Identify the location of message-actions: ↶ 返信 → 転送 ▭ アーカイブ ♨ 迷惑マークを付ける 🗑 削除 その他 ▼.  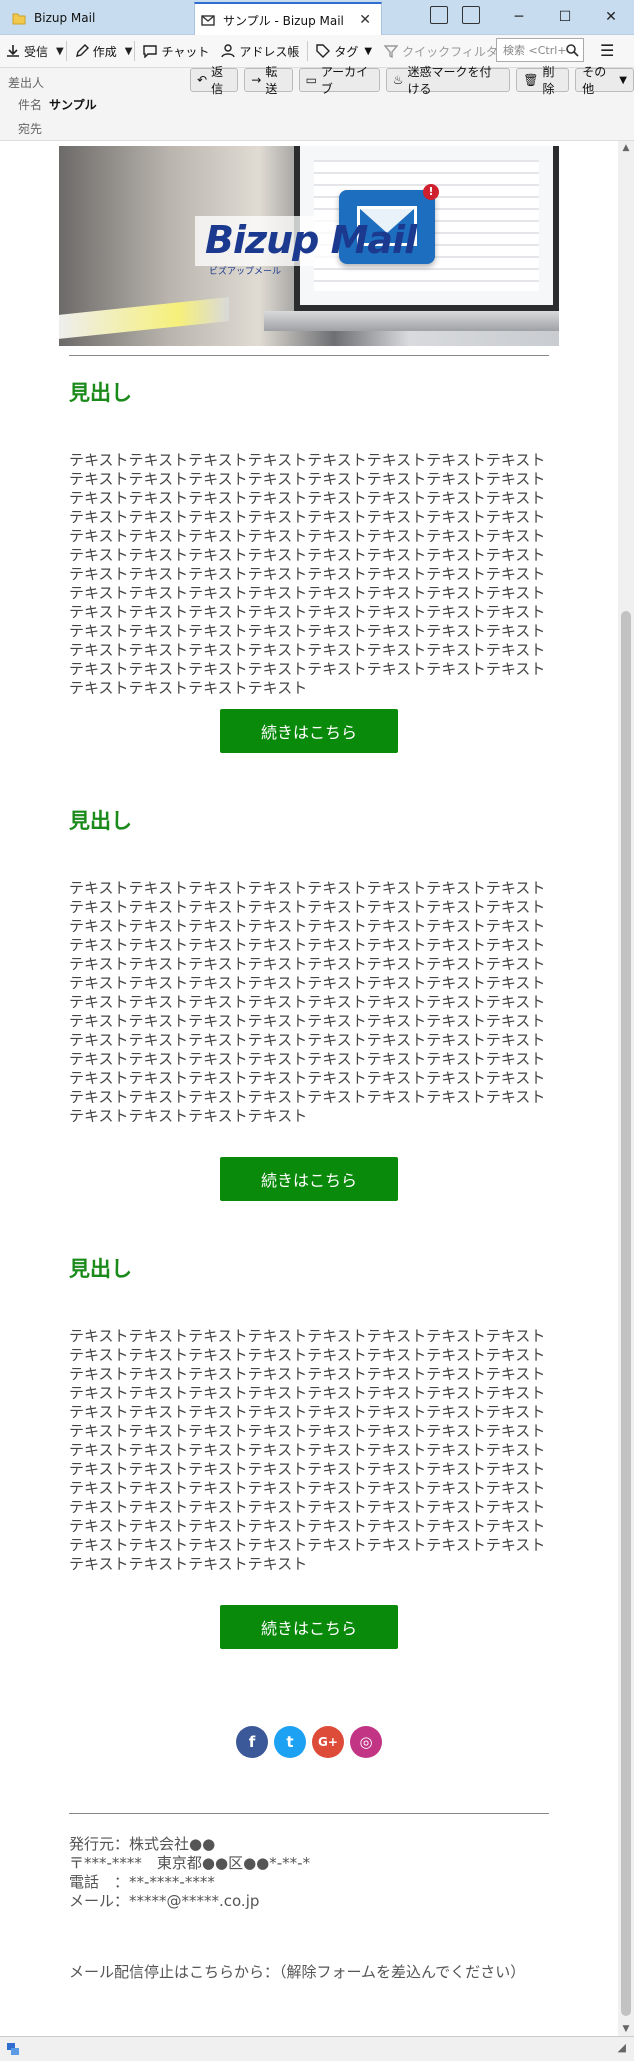
(412, 80).